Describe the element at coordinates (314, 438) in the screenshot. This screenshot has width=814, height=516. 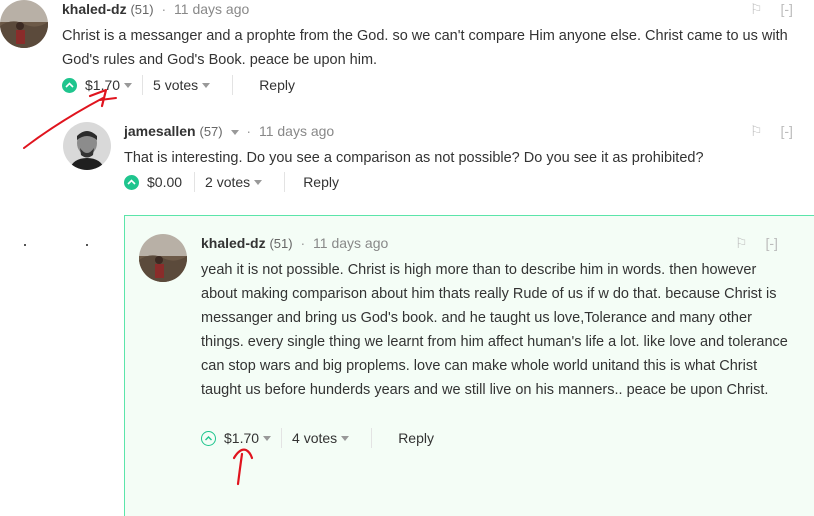
I see `votes-count: 4 votes` at that location.